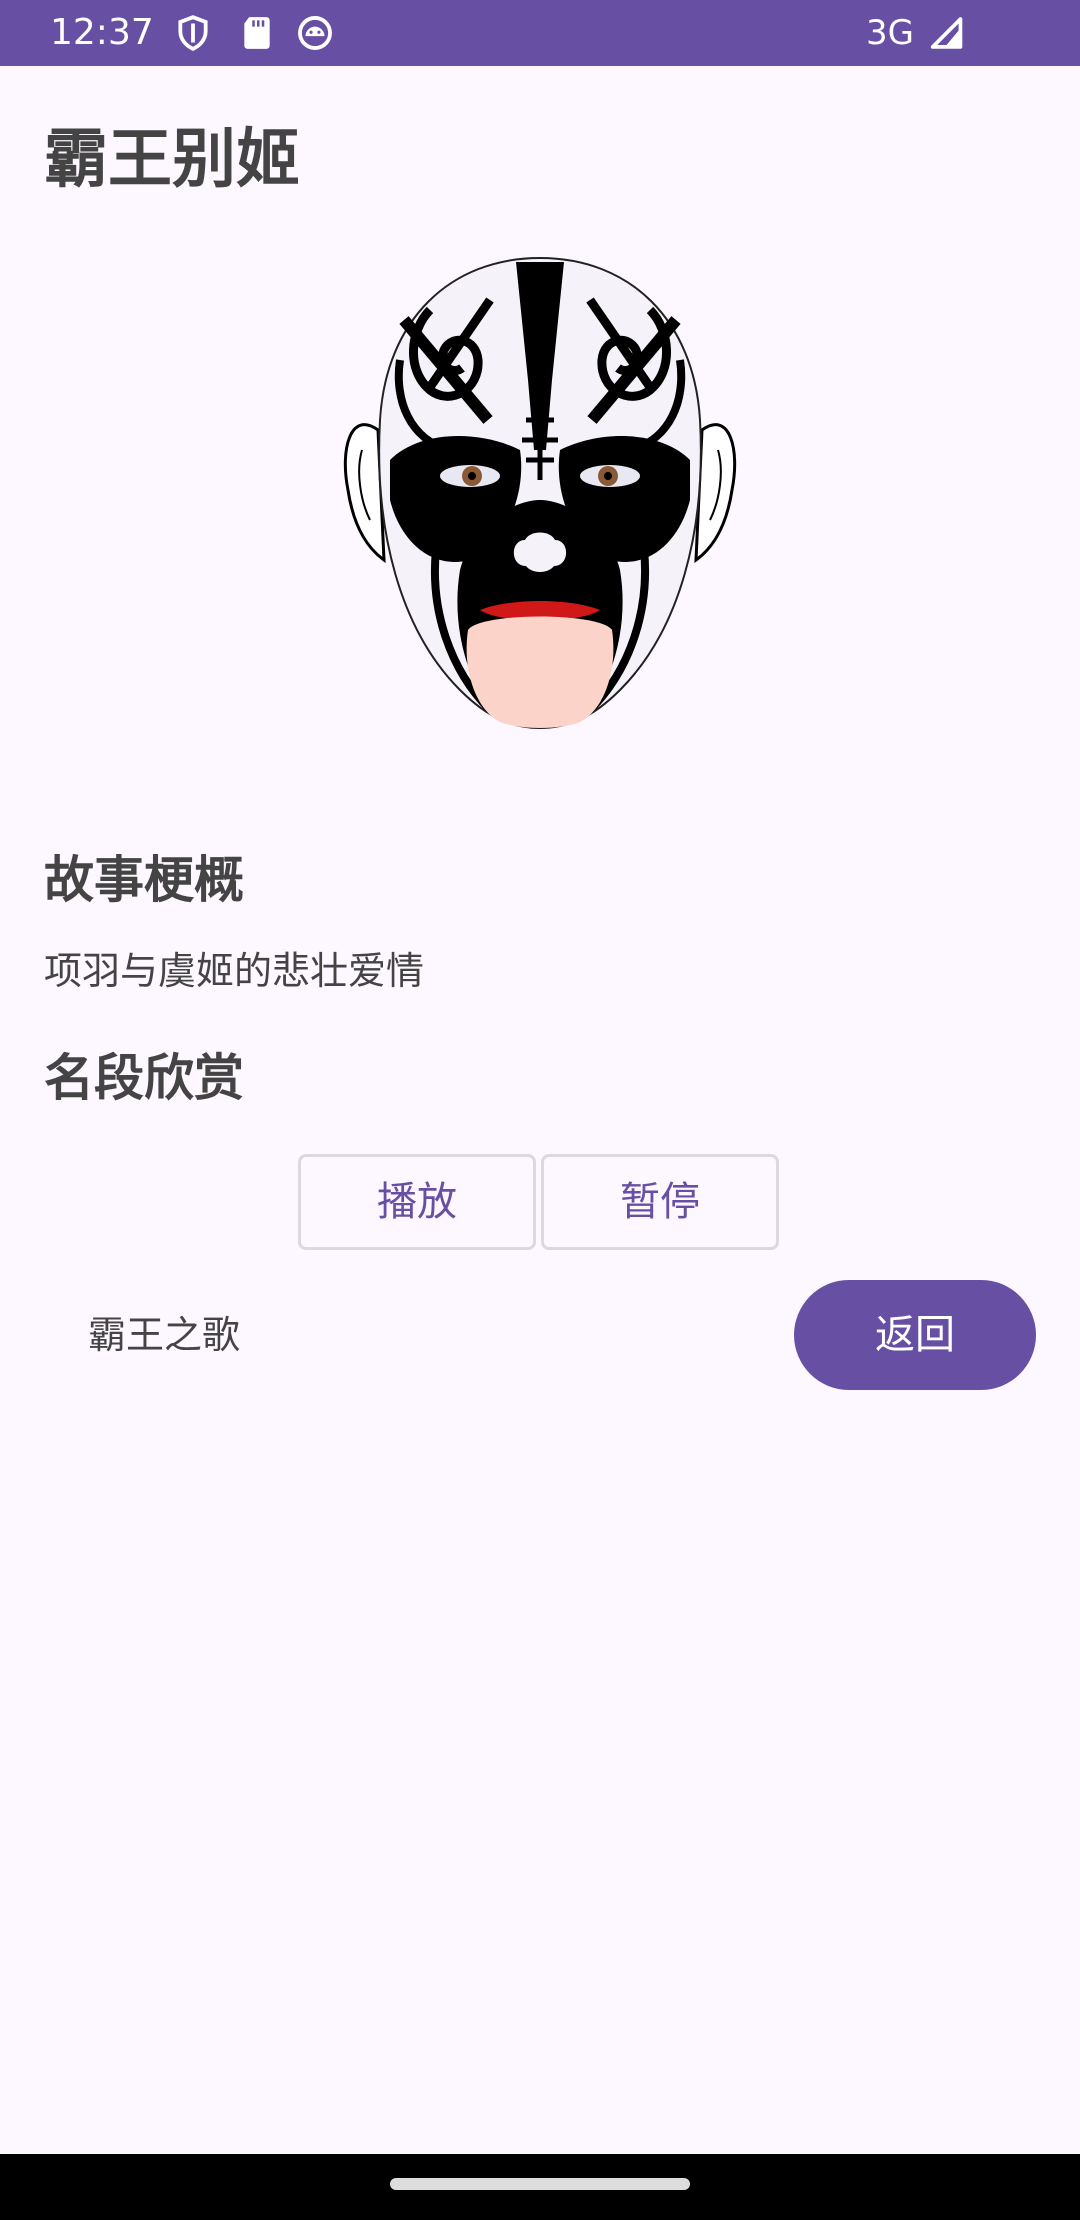 This screenshot has height=2220, width=1080. I want to click on shield-icon, so click(193, 33).